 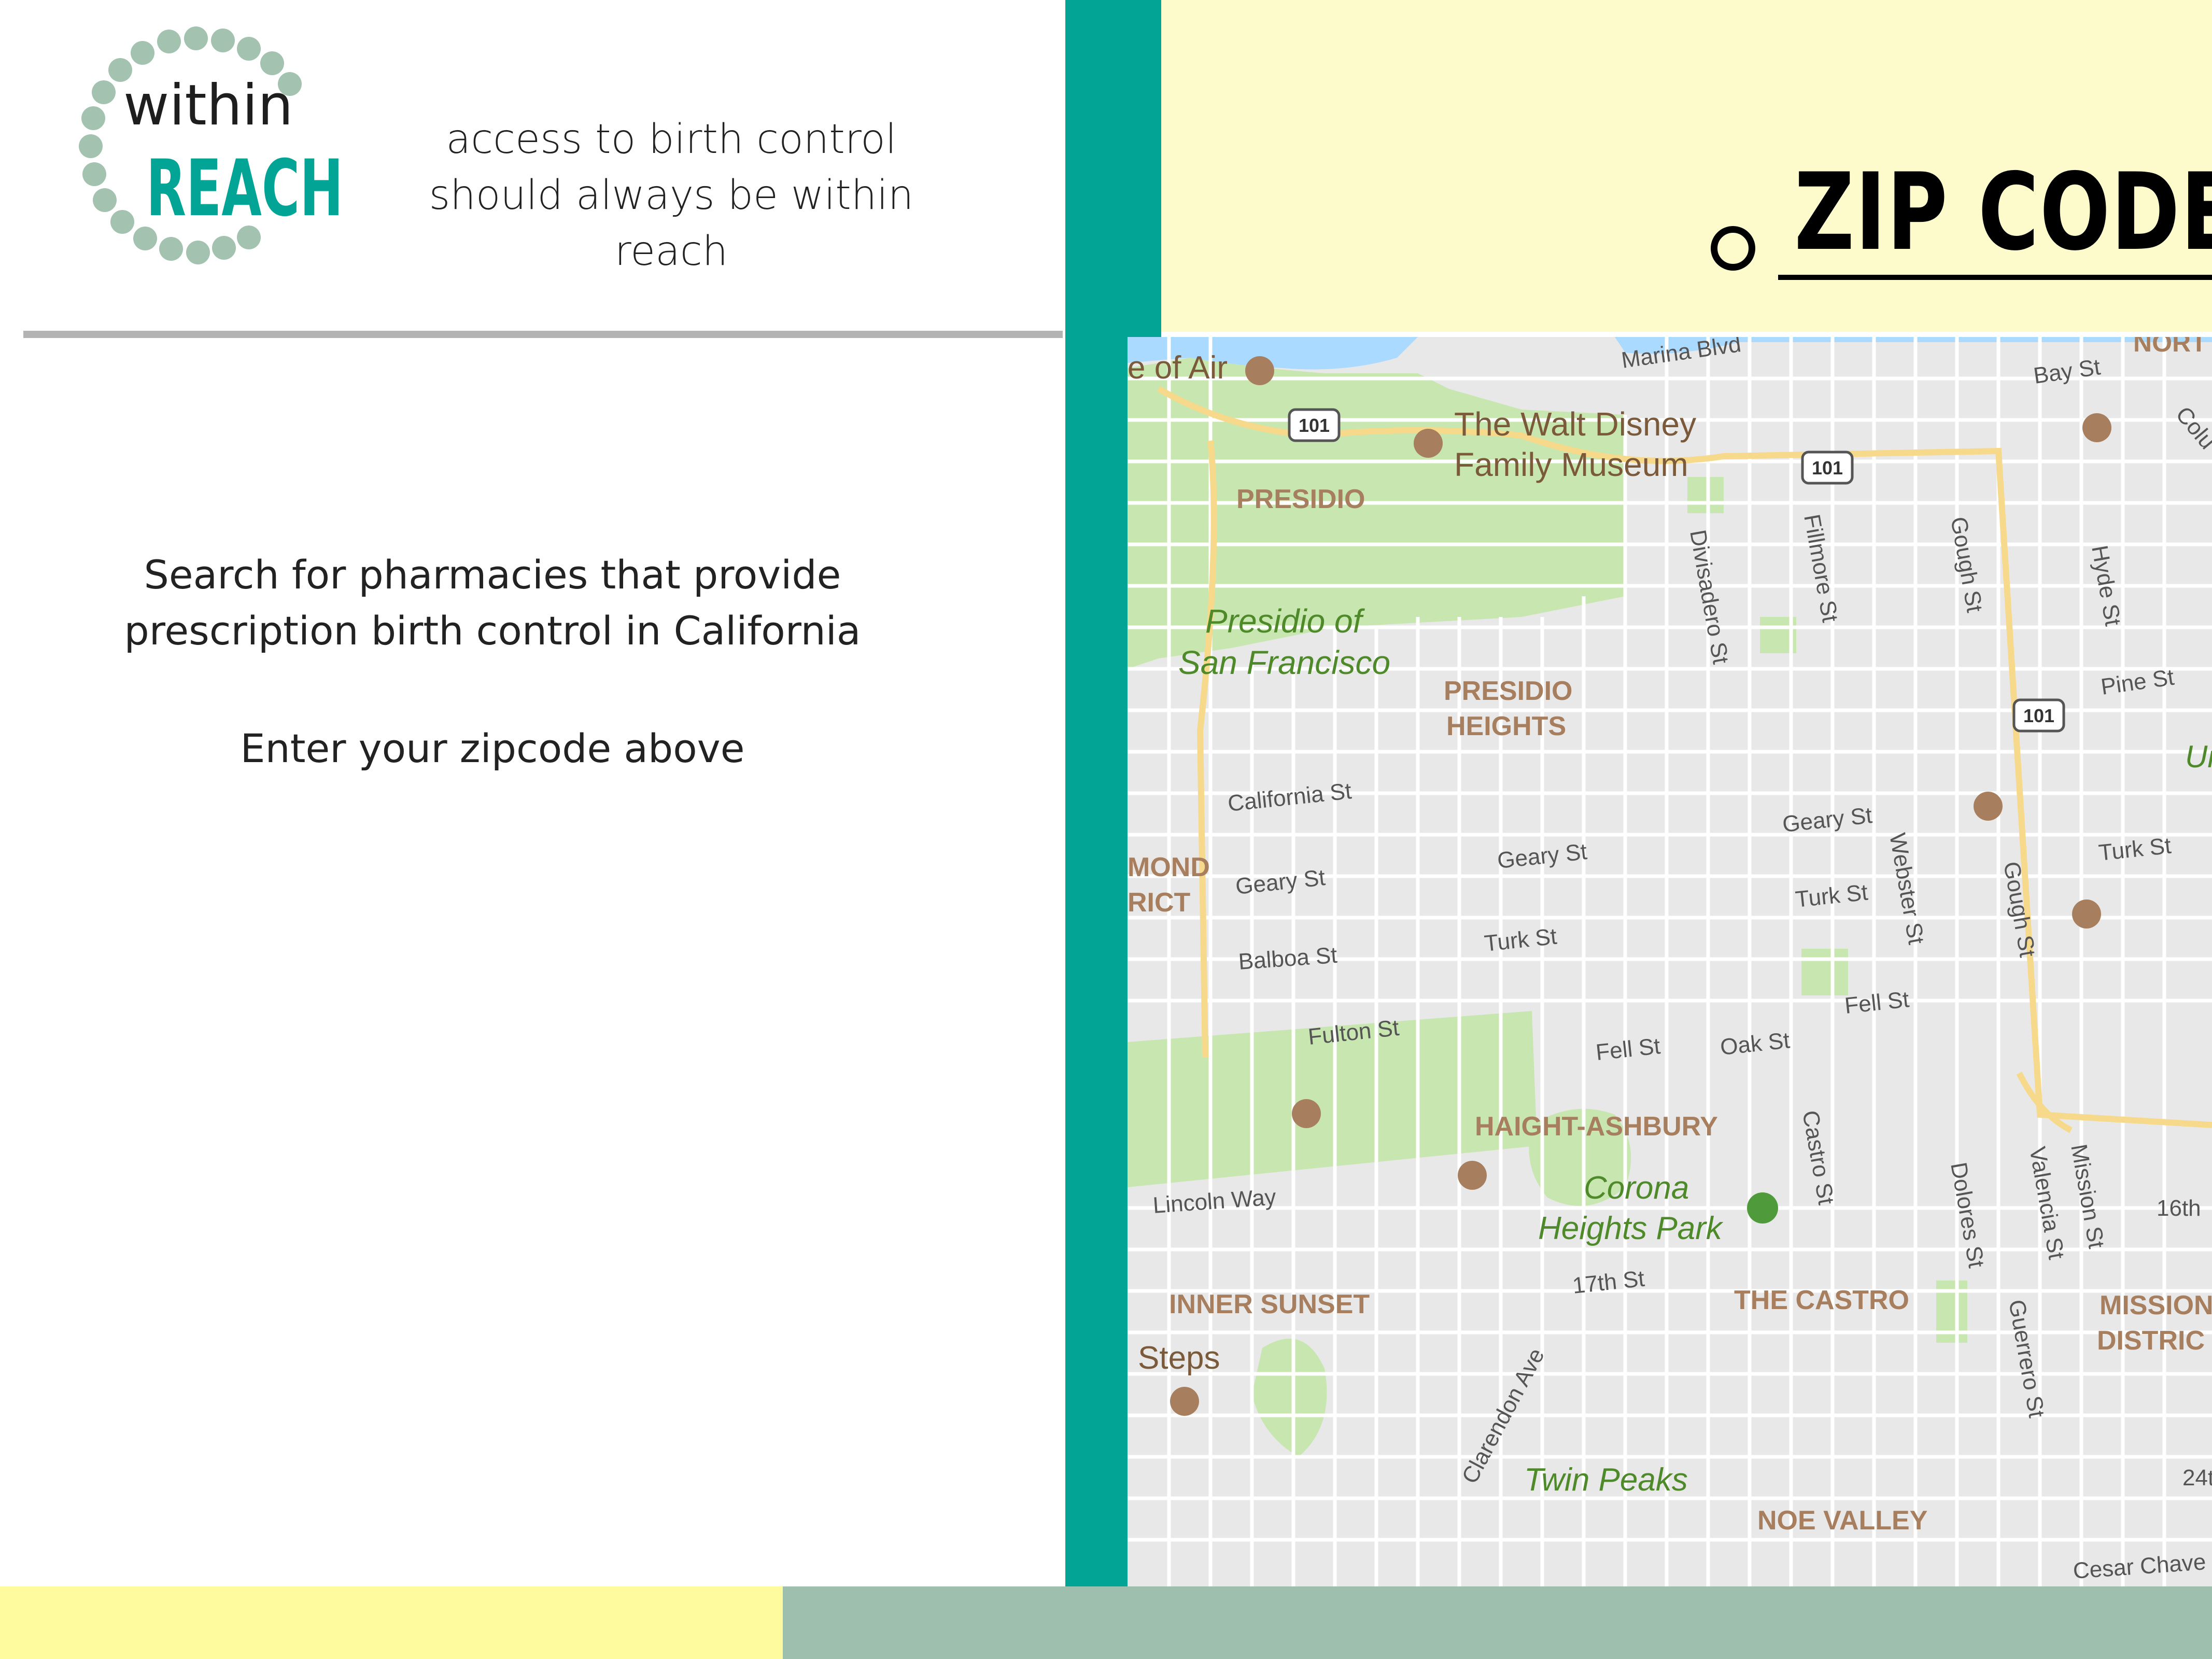 What do you see at coordinates (671, 224) in the screenshot?
I see `tagline-line-2: should always be within reach` at bounding box center [671, 224].